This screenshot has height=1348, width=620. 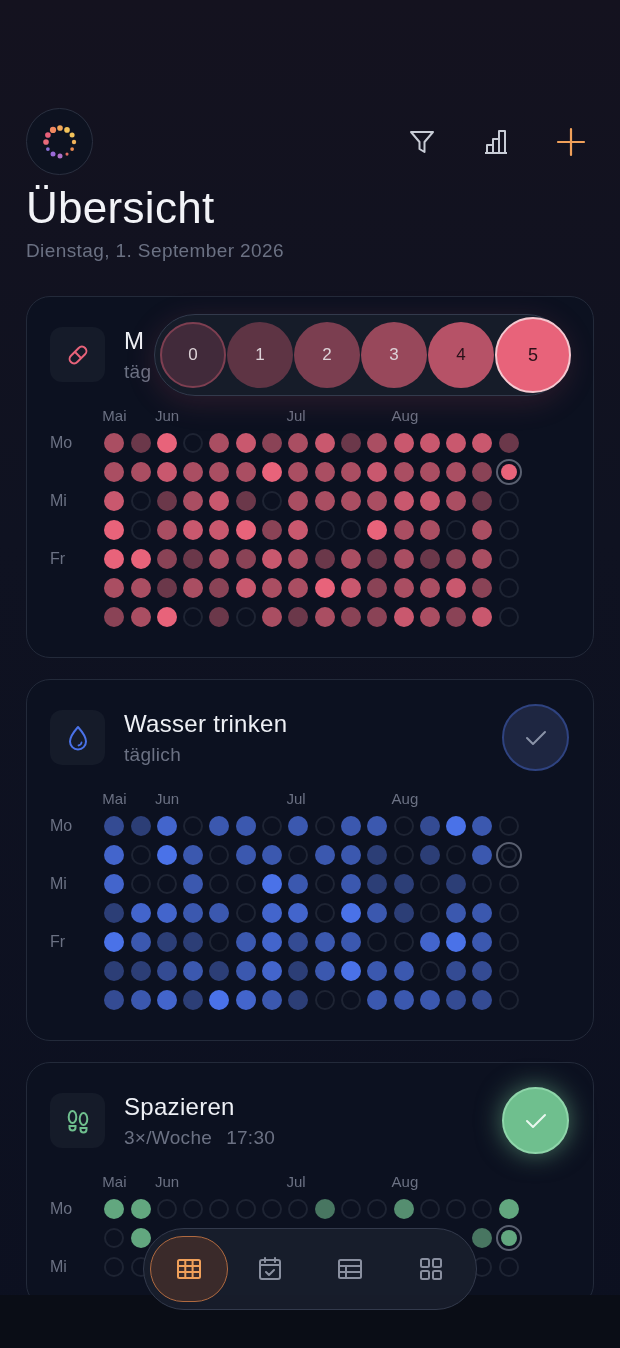 What do you see at coordinates (461, 355) in the screenshot?
I see `level-option: 4` at bounding box center [461, 355].